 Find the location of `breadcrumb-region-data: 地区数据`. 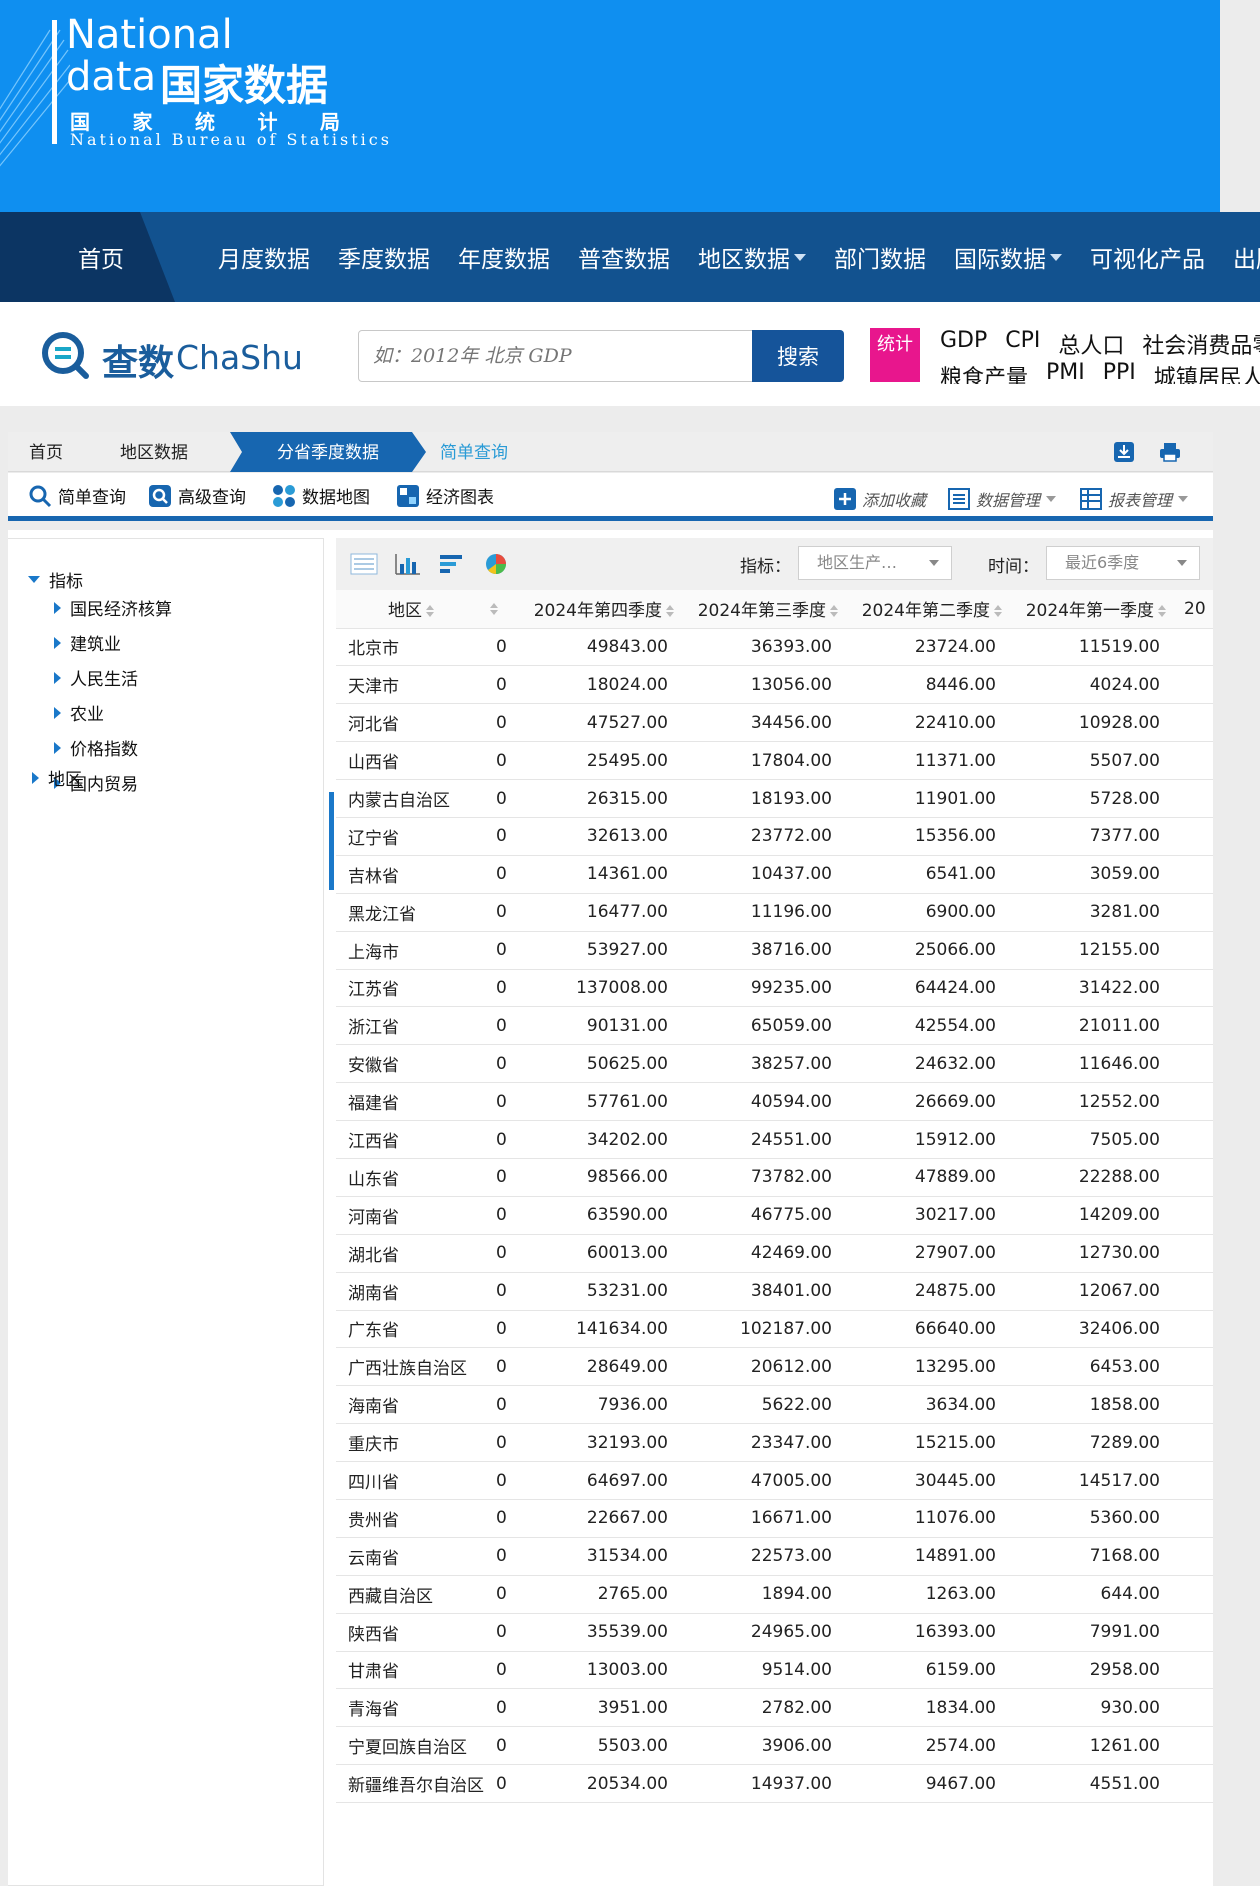

breadcrumb-region-data: 地区数据 is located at coordinates (154, 452).